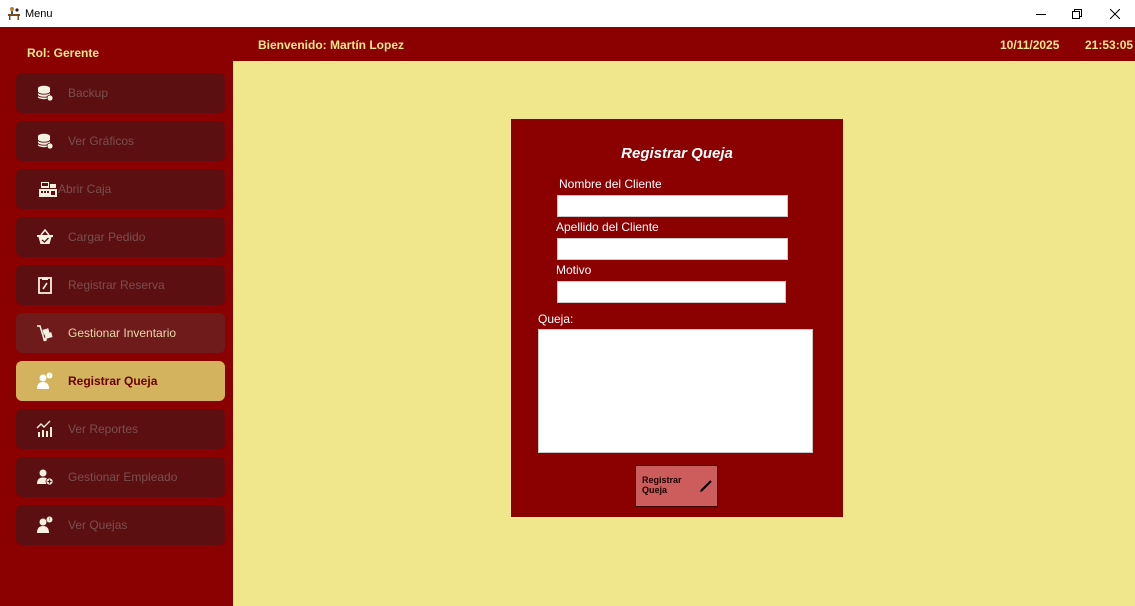 Image resolution: width=1135 pixels, height=606 pixels. I want to click on sidebar-item-label: Ver Quejas, so click(98, 525).